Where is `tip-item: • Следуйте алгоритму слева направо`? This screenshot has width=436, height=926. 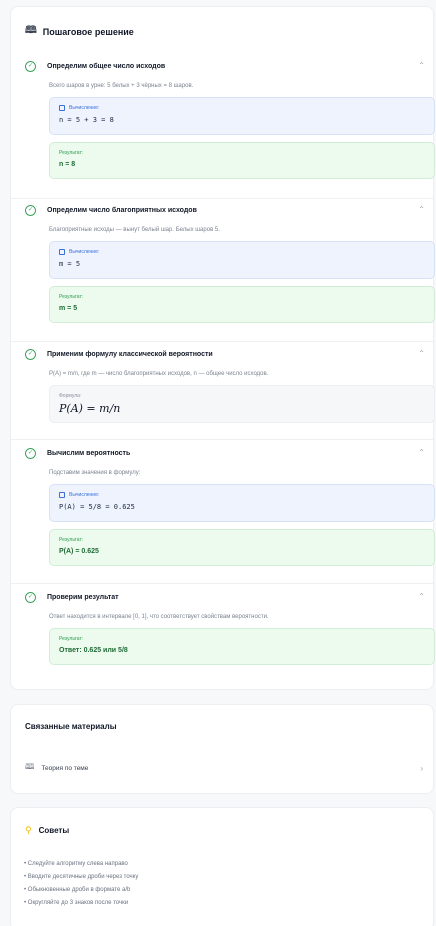
tip-item: • Следуйте алгоритму слева направо is located at coordinates (76, 864).